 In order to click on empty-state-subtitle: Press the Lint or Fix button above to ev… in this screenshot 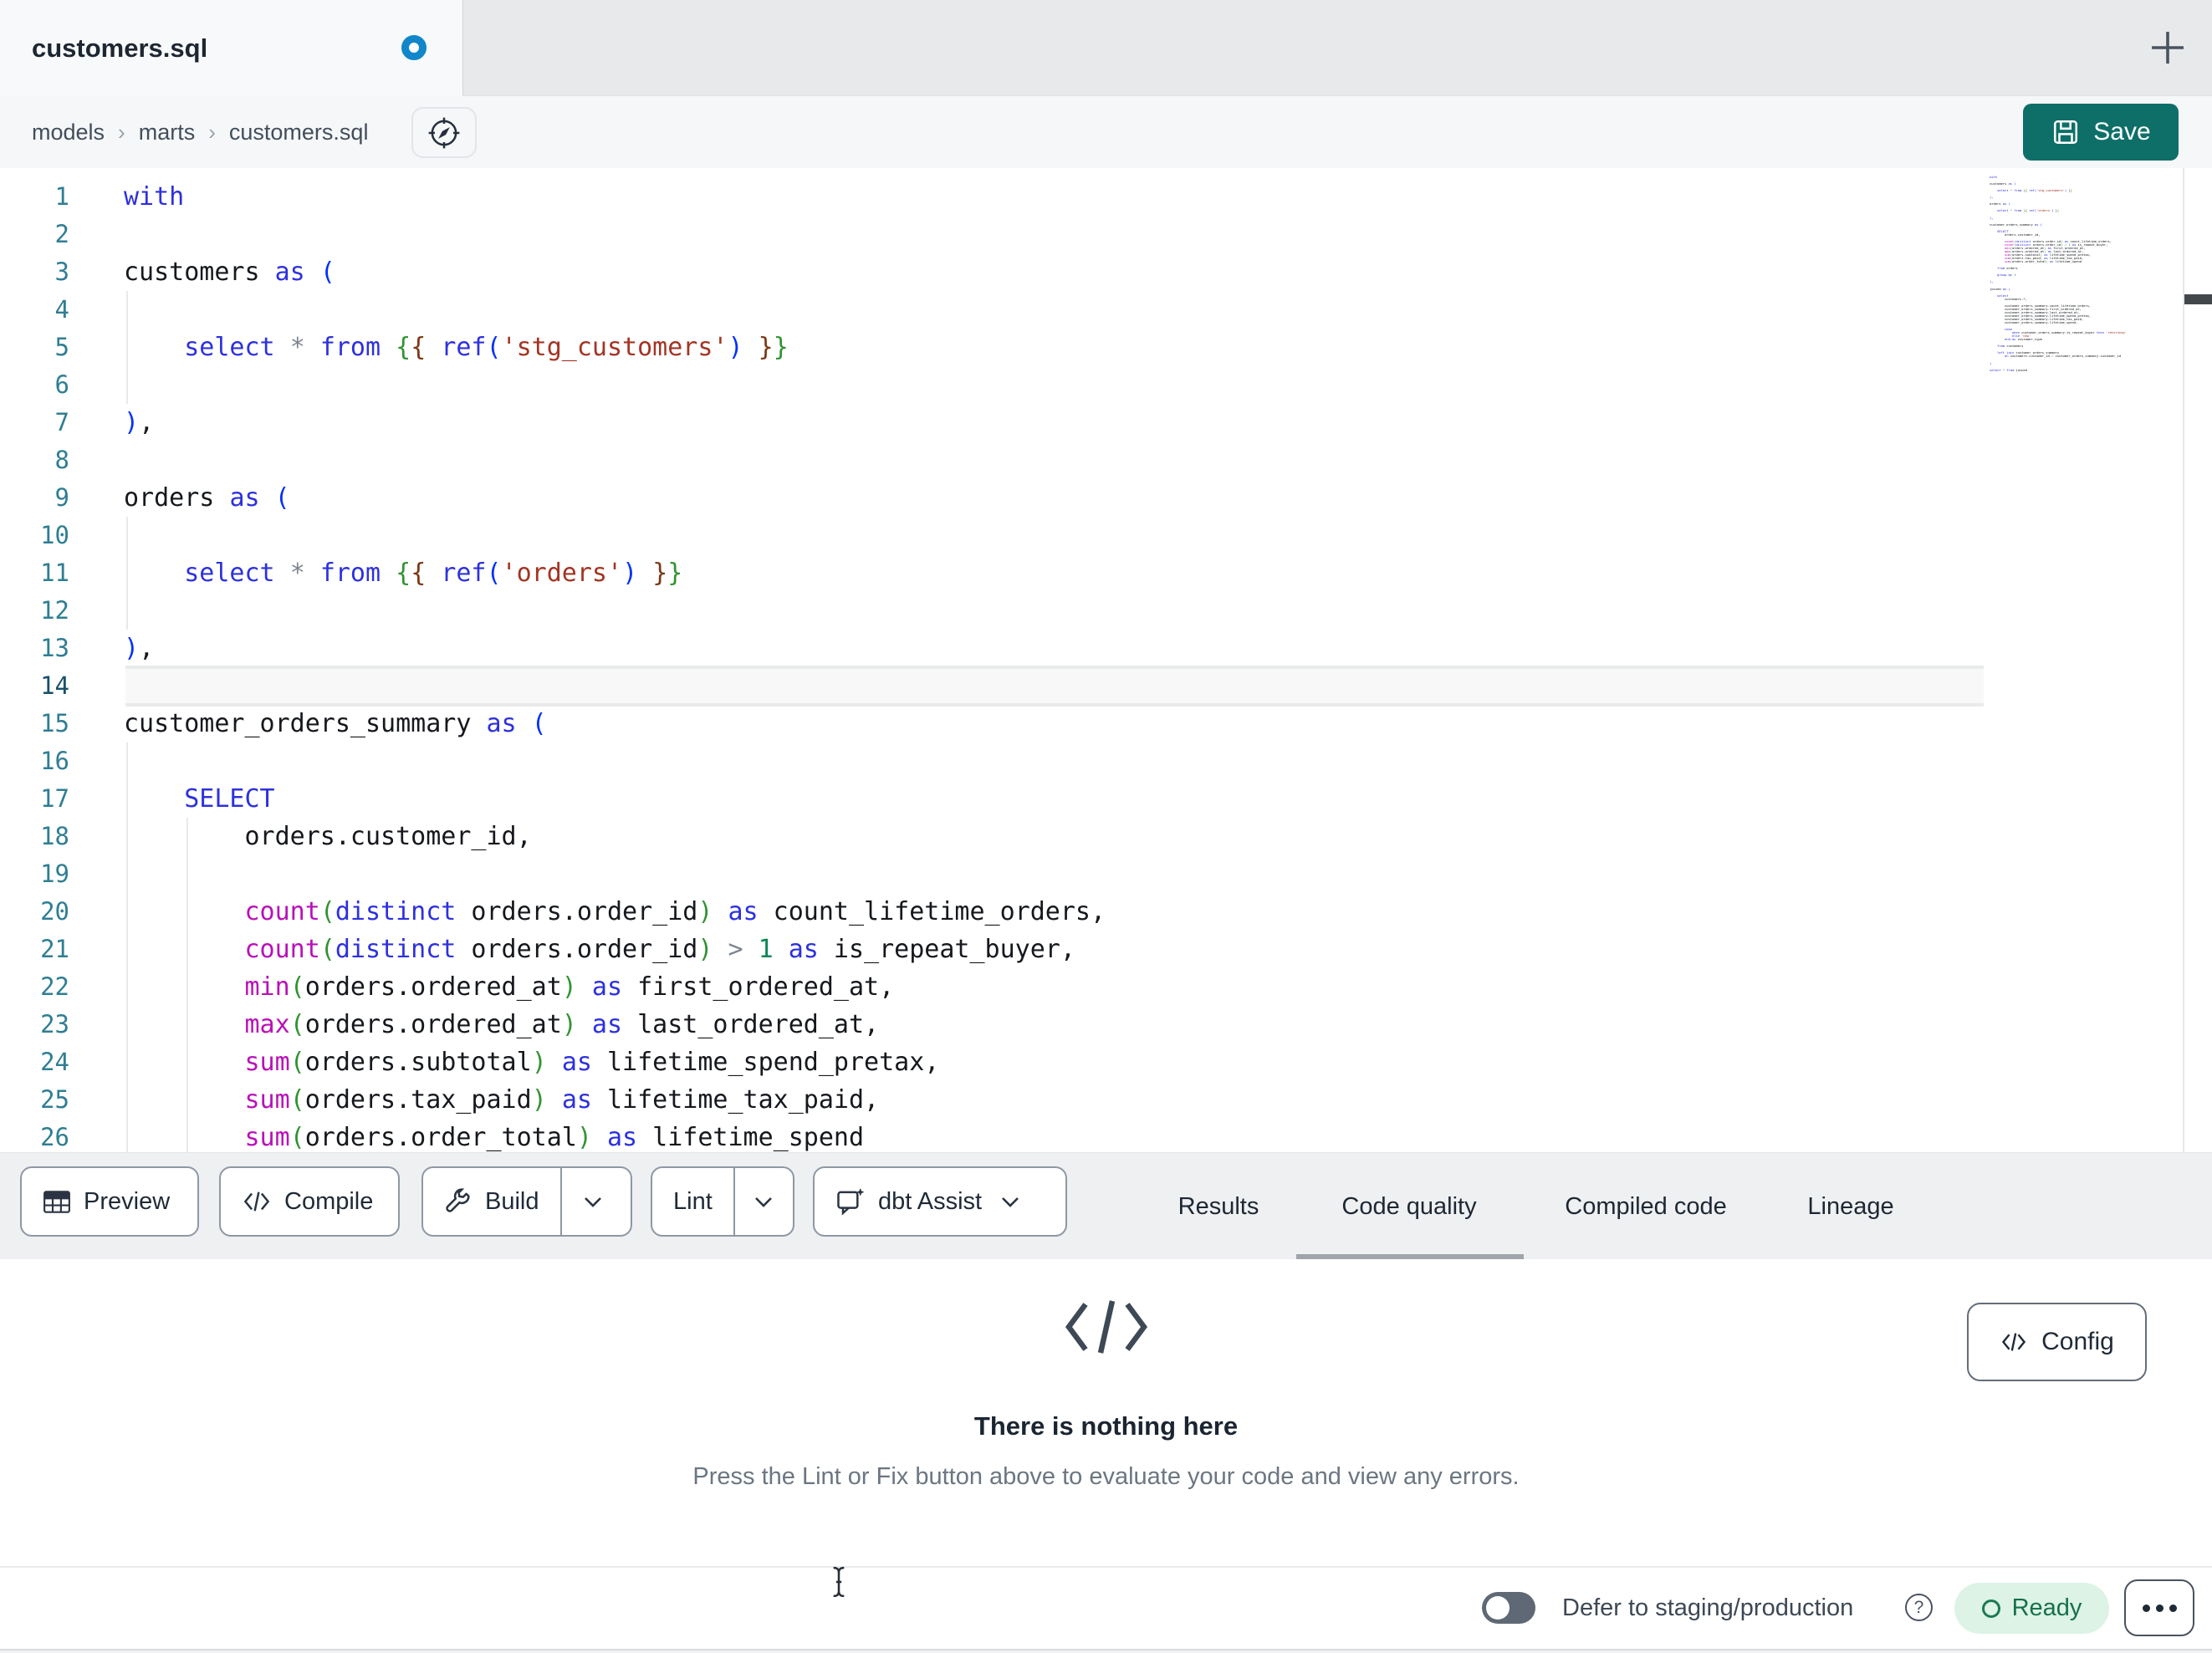, I will do `click(1106, 1476)`.